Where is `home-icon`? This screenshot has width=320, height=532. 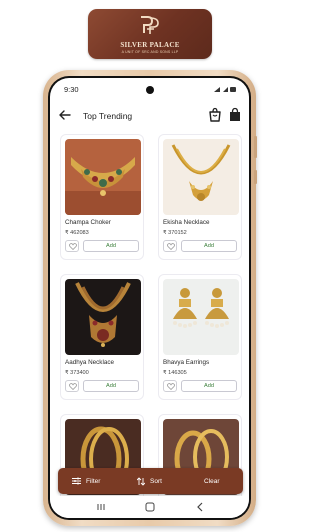 home-icon is located at coordinates (150, 507).